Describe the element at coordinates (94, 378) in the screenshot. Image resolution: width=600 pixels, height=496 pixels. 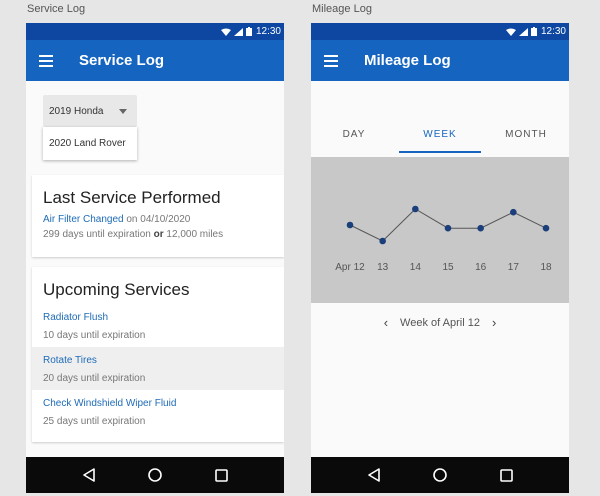
I see `service-expiration: 20 days until expiration` at that location.